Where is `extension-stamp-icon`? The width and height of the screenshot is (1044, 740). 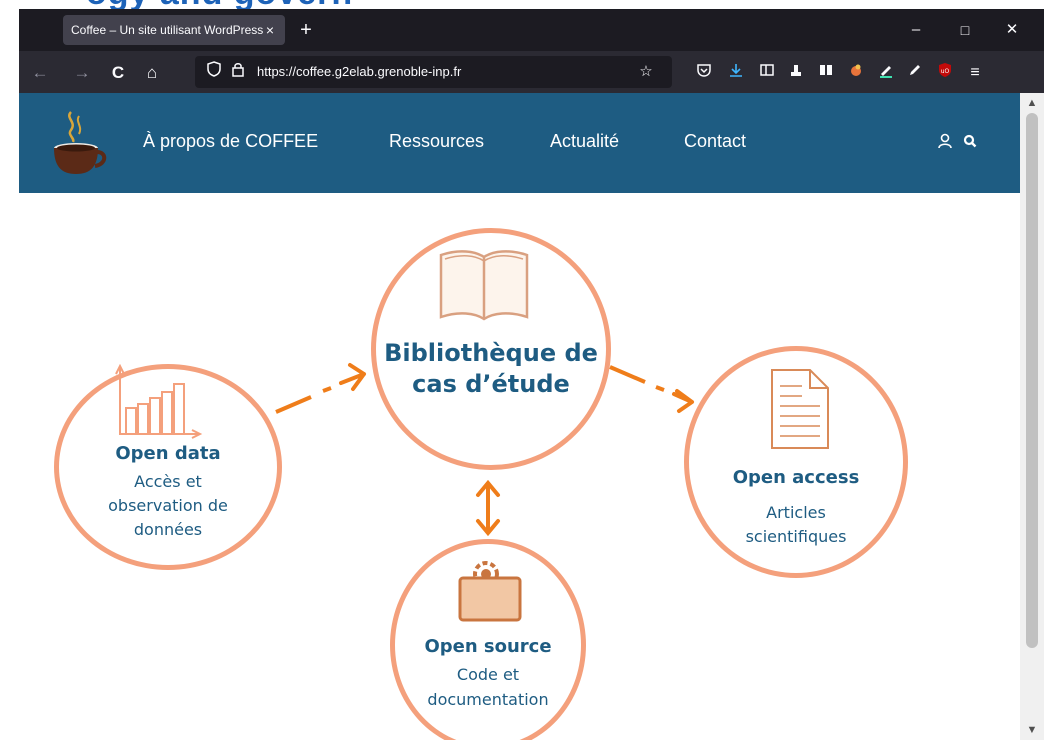 extension-stamp-icon is located at coordinates (796, 73).